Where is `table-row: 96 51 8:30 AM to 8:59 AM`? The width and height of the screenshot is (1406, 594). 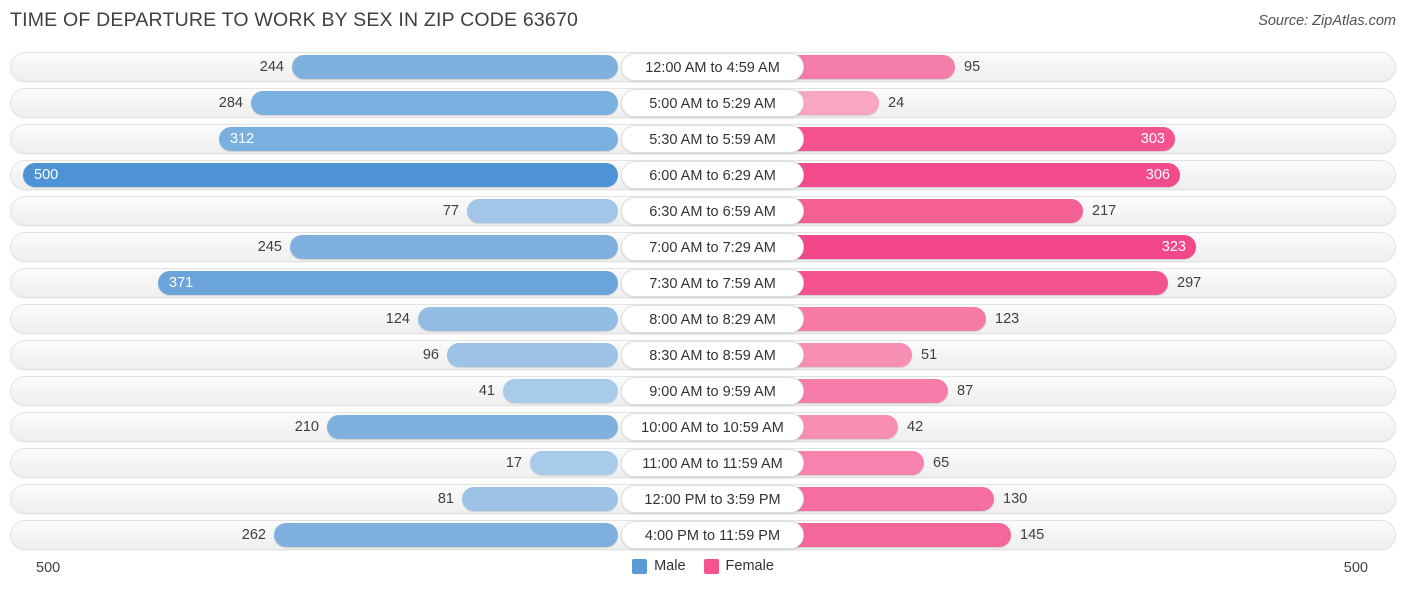 table-row: 96 51 8:30 AM to 8:59 AM is located at coordinates (703, 355).